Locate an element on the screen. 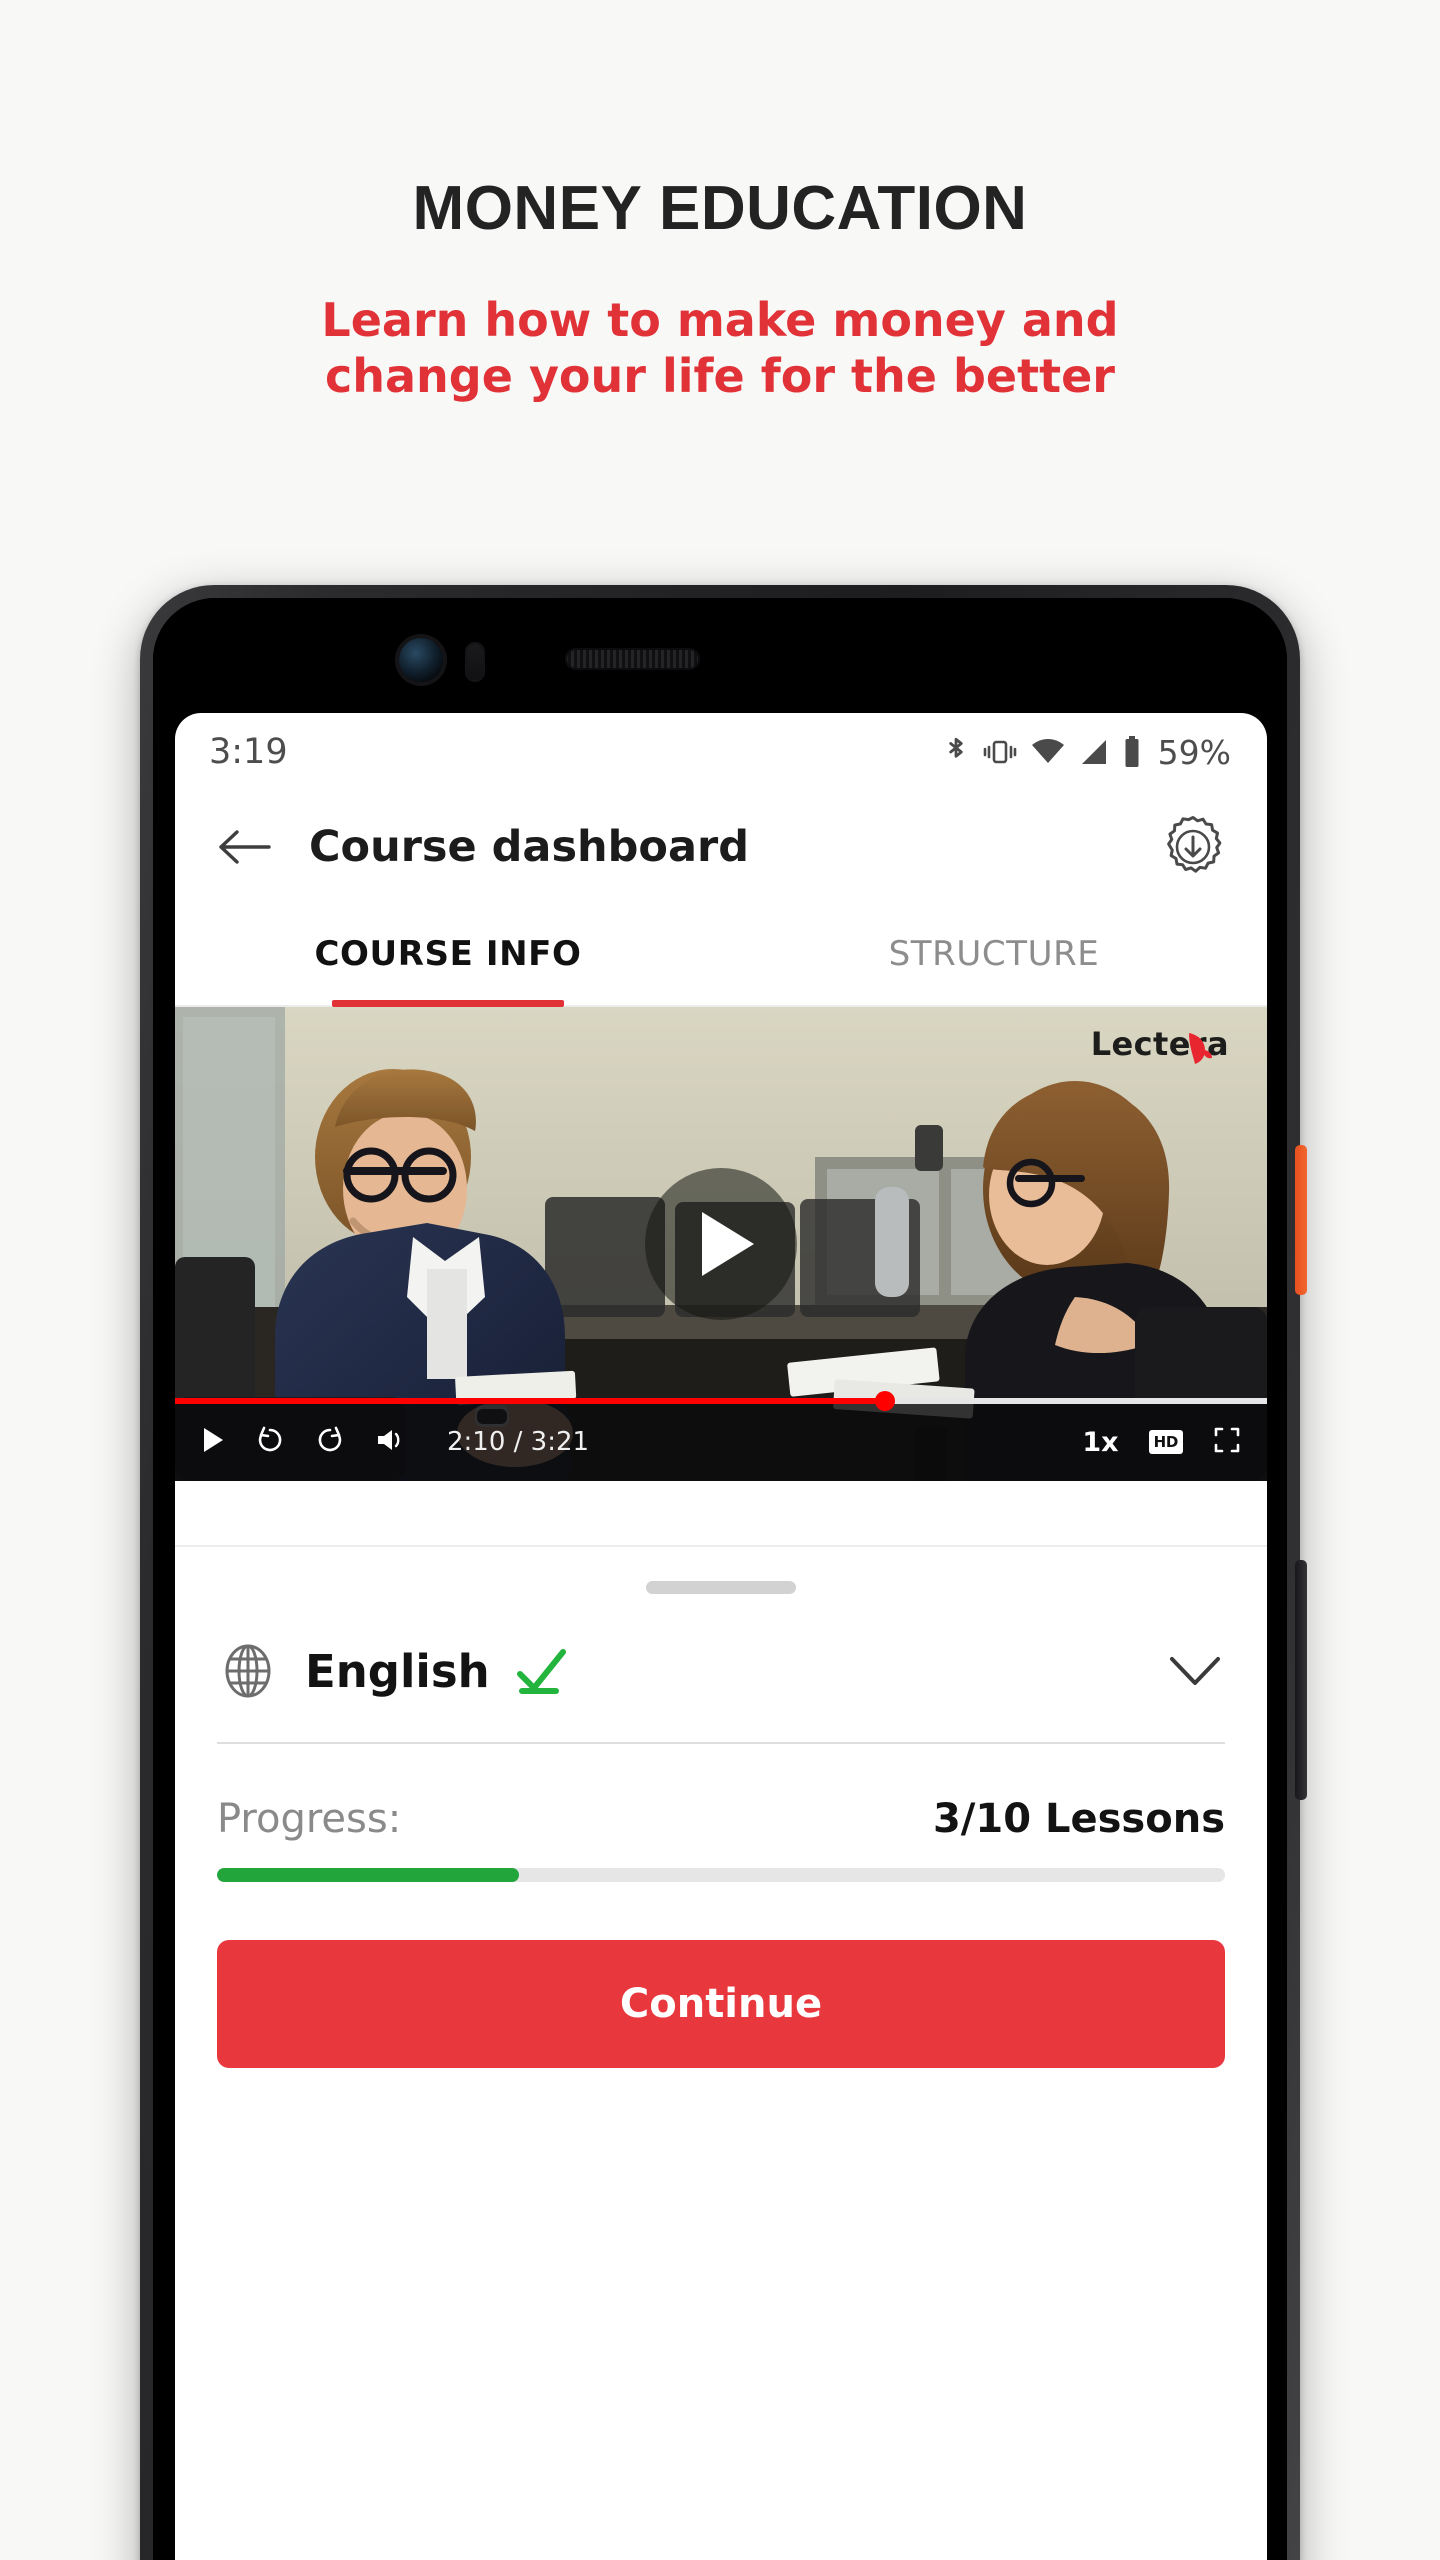 The image size is (1440, 2560). tab-course-info: COURSE INFO is located at coordinates (448, 955).